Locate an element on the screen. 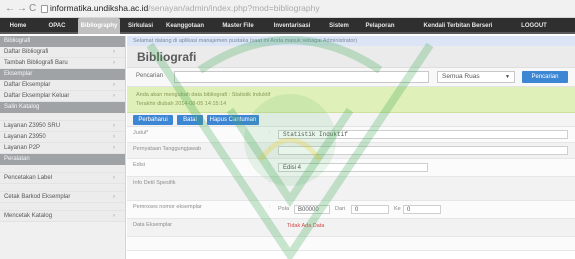 The image size is (575, 259). ke-input: 0 is located at coordinates (422, 209).